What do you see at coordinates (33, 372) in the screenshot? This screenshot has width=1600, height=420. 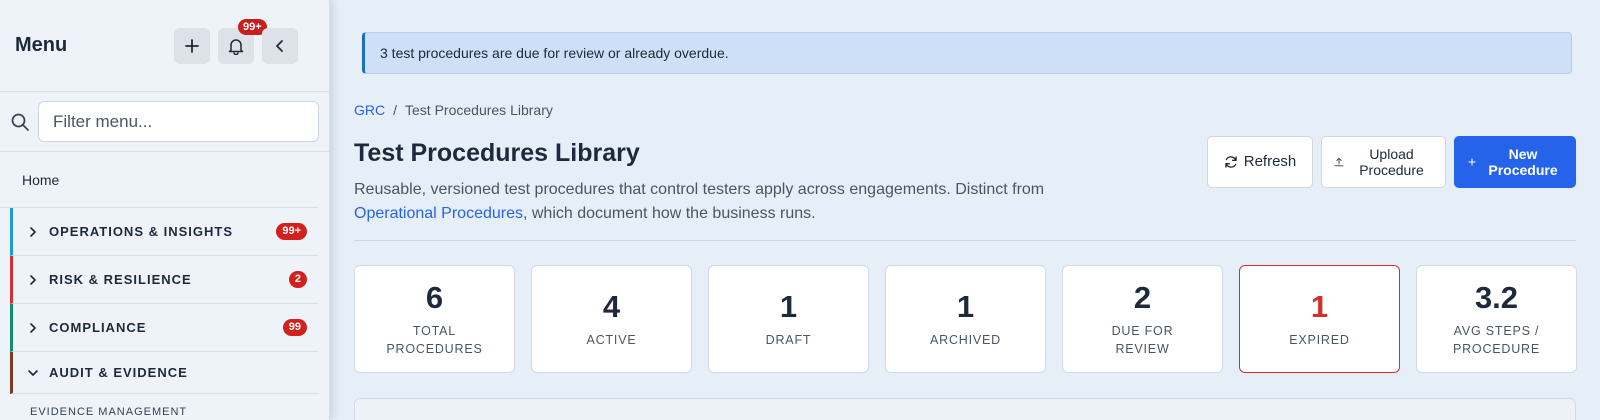 I see `chevron-down-icon` at bounding box center [33, 372].